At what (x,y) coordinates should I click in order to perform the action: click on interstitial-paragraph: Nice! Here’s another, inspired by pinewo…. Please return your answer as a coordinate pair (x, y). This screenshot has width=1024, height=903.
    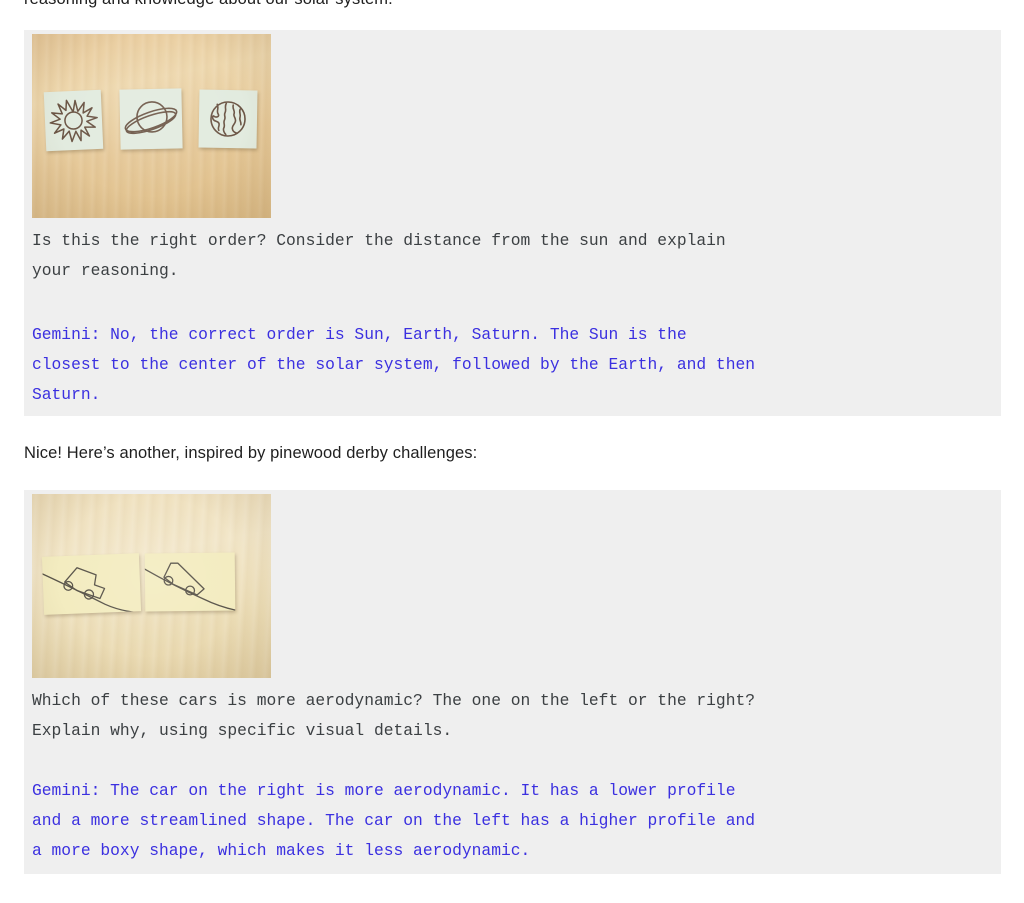
    Looking at the image, I should click on (251, 453).